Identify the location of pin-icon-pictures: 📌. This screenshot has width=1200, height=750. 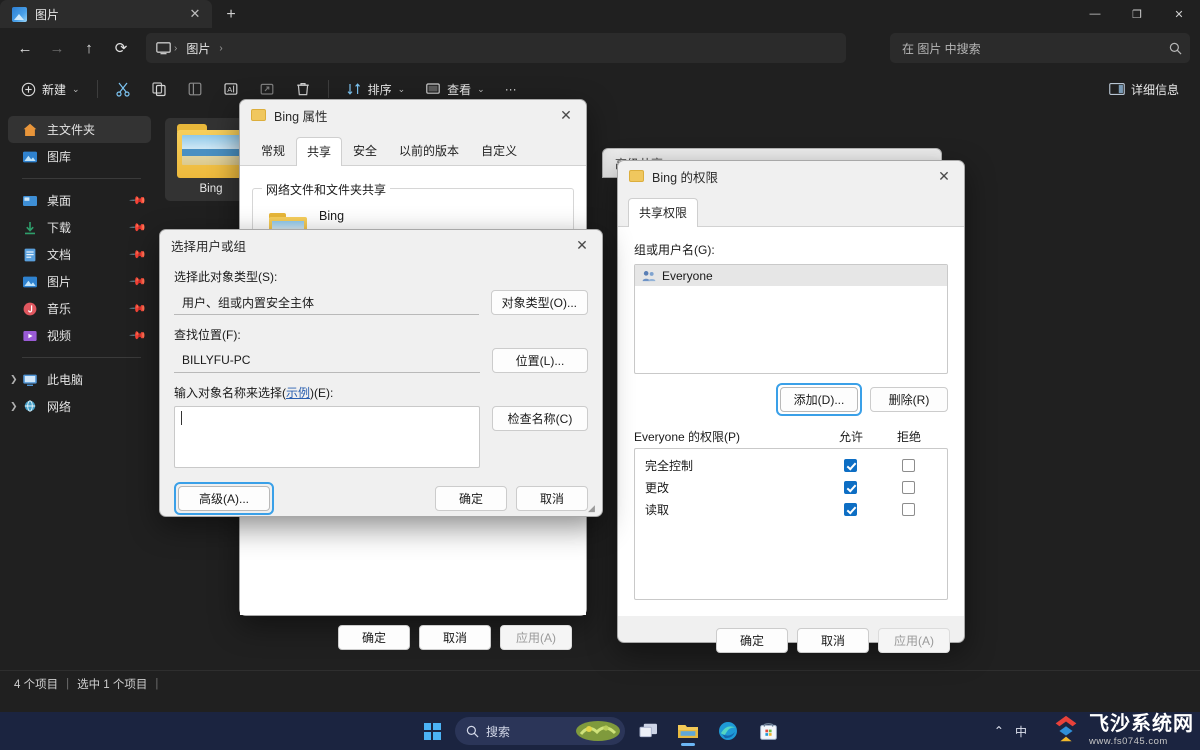
(138, 281).